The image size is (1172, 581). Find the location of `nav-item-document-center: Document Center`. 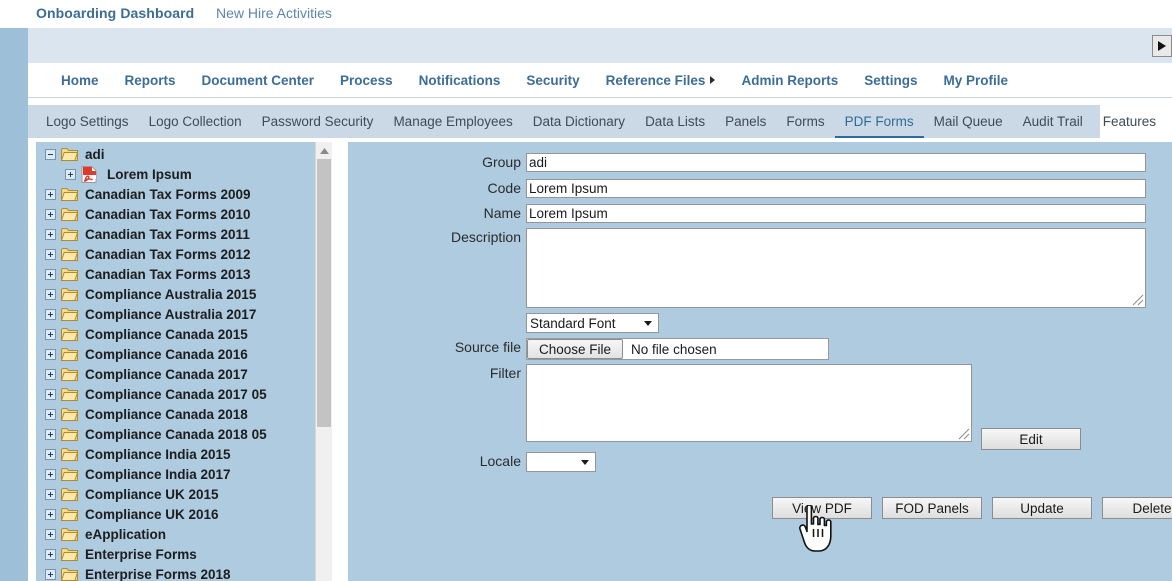

nav-item-document-center: Document Center is located at coordinates (258, 80).